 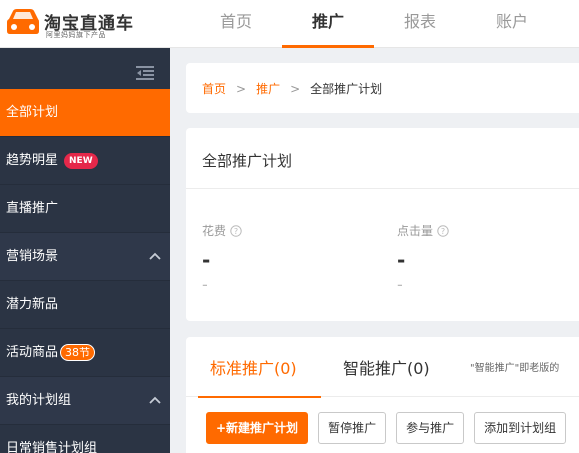 I want to click on sidebar-group-label: 我的计划组, so click(x=39, y=400).